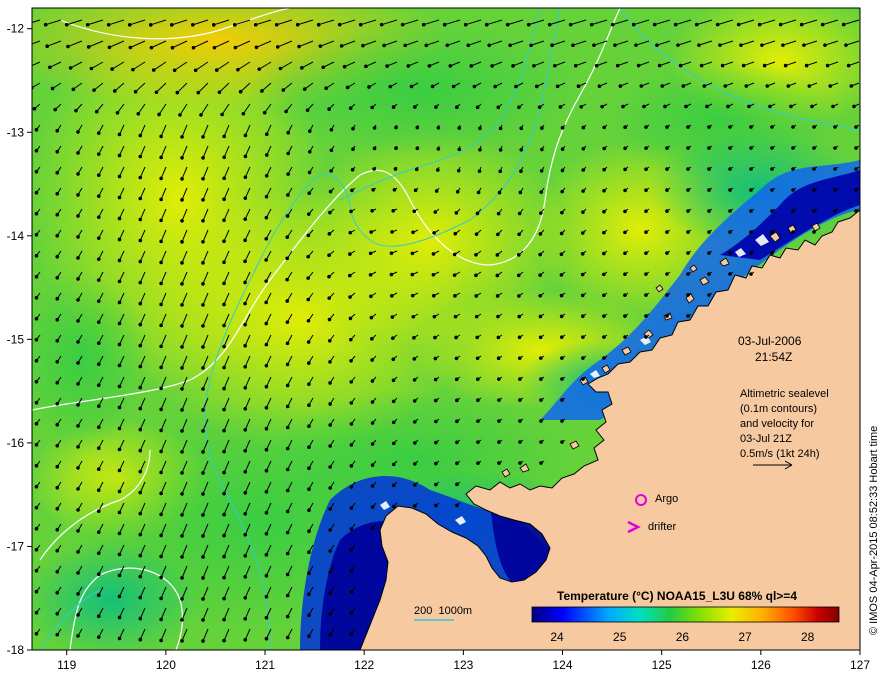 Image resolution: width=880 pixels, height=680 pixels. What do you see at coordinates (463, 661) in the screenshot?
I see `x-axis: 119 120 121 122 123 124 125 126 127` at bounding box center [463, 661].